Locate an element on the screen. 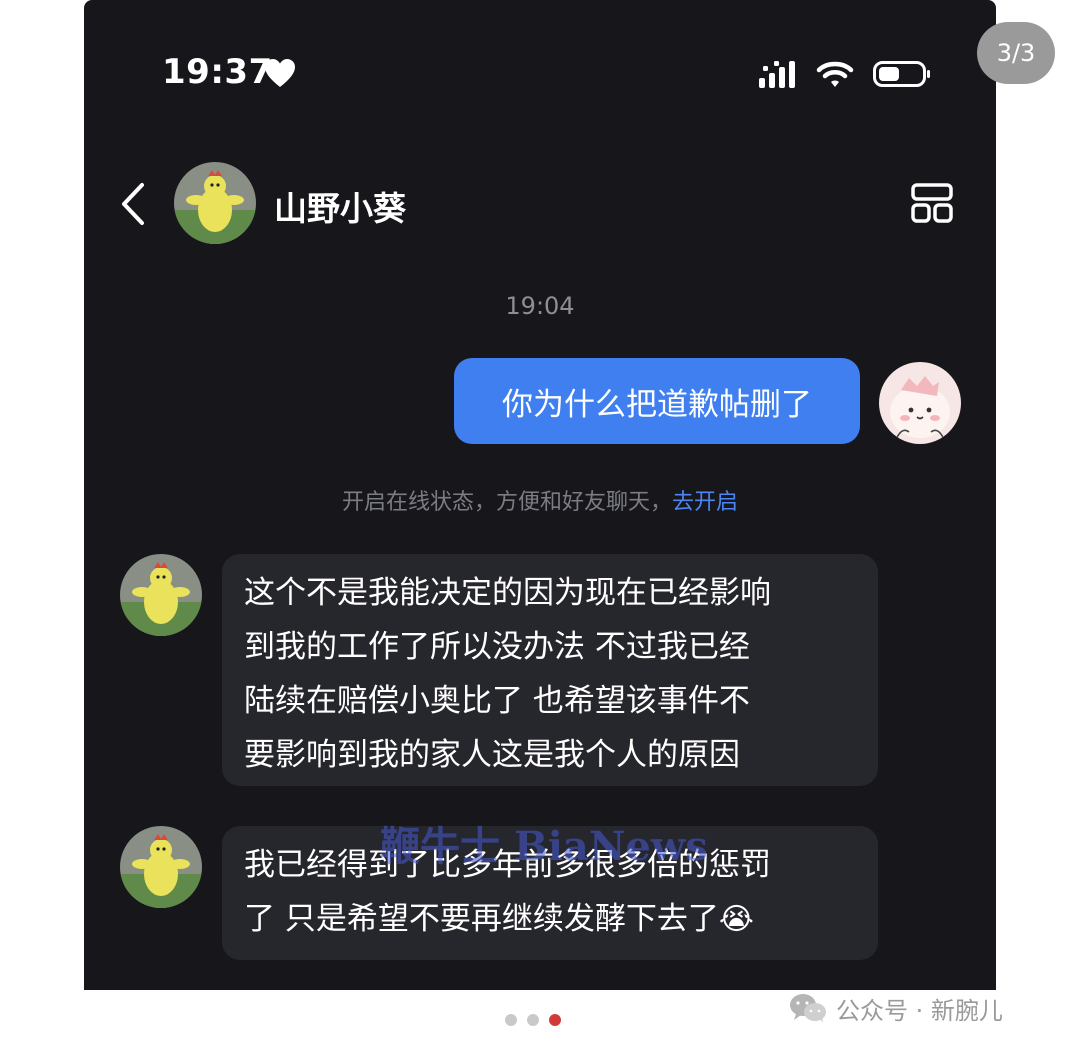 The width and height of the screenshot is (1080, 1051). online-status-notice: 开启在线状态，方便和好友聊天，去开启 is located at coordinates (540, 500).